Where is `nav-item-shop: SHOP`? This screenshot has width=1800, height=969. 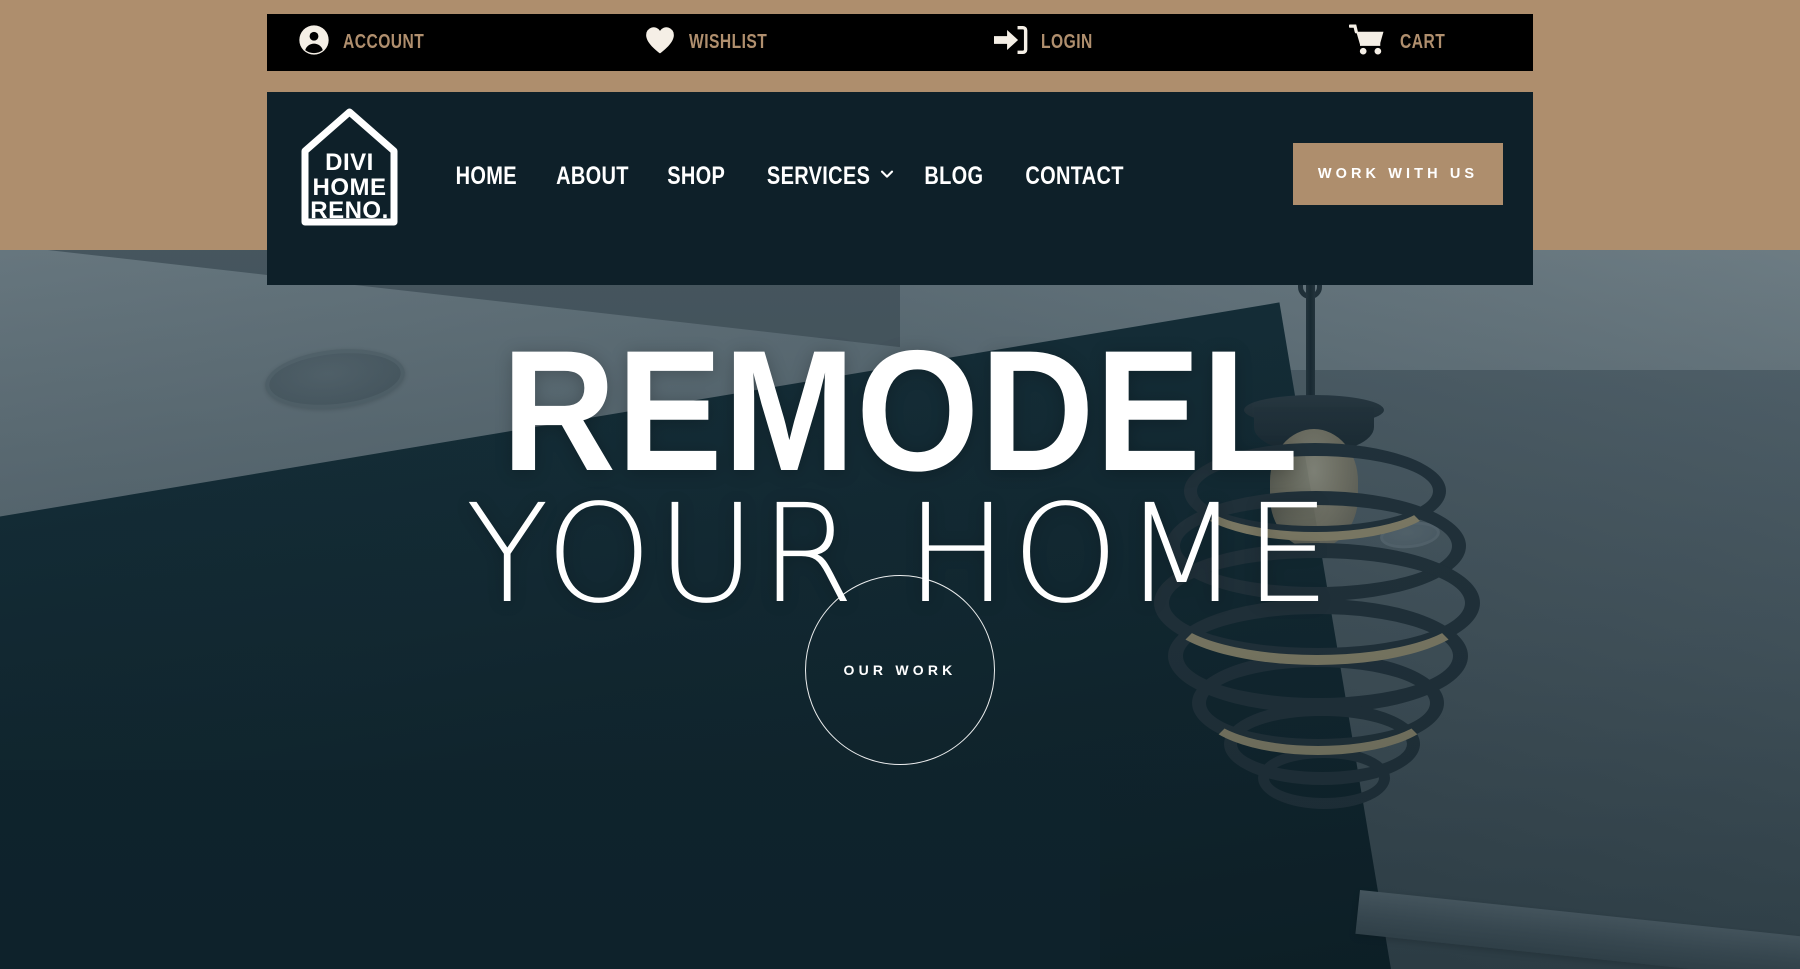
nav-item-shop: SHOP is located at coordinates (696, 176).